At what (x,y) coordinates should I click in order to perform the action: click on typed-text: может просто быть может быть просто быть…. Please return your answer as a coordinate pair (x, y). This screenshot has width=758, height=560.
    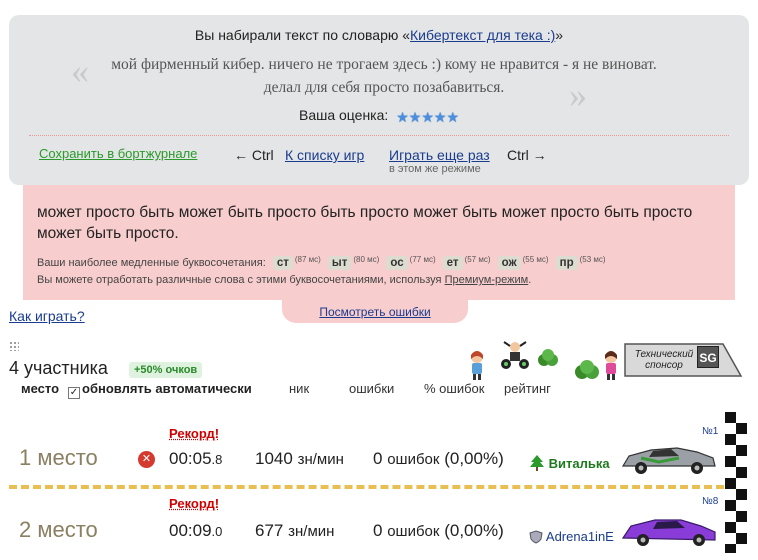
    Looking at the image, I should click on (365, 223).